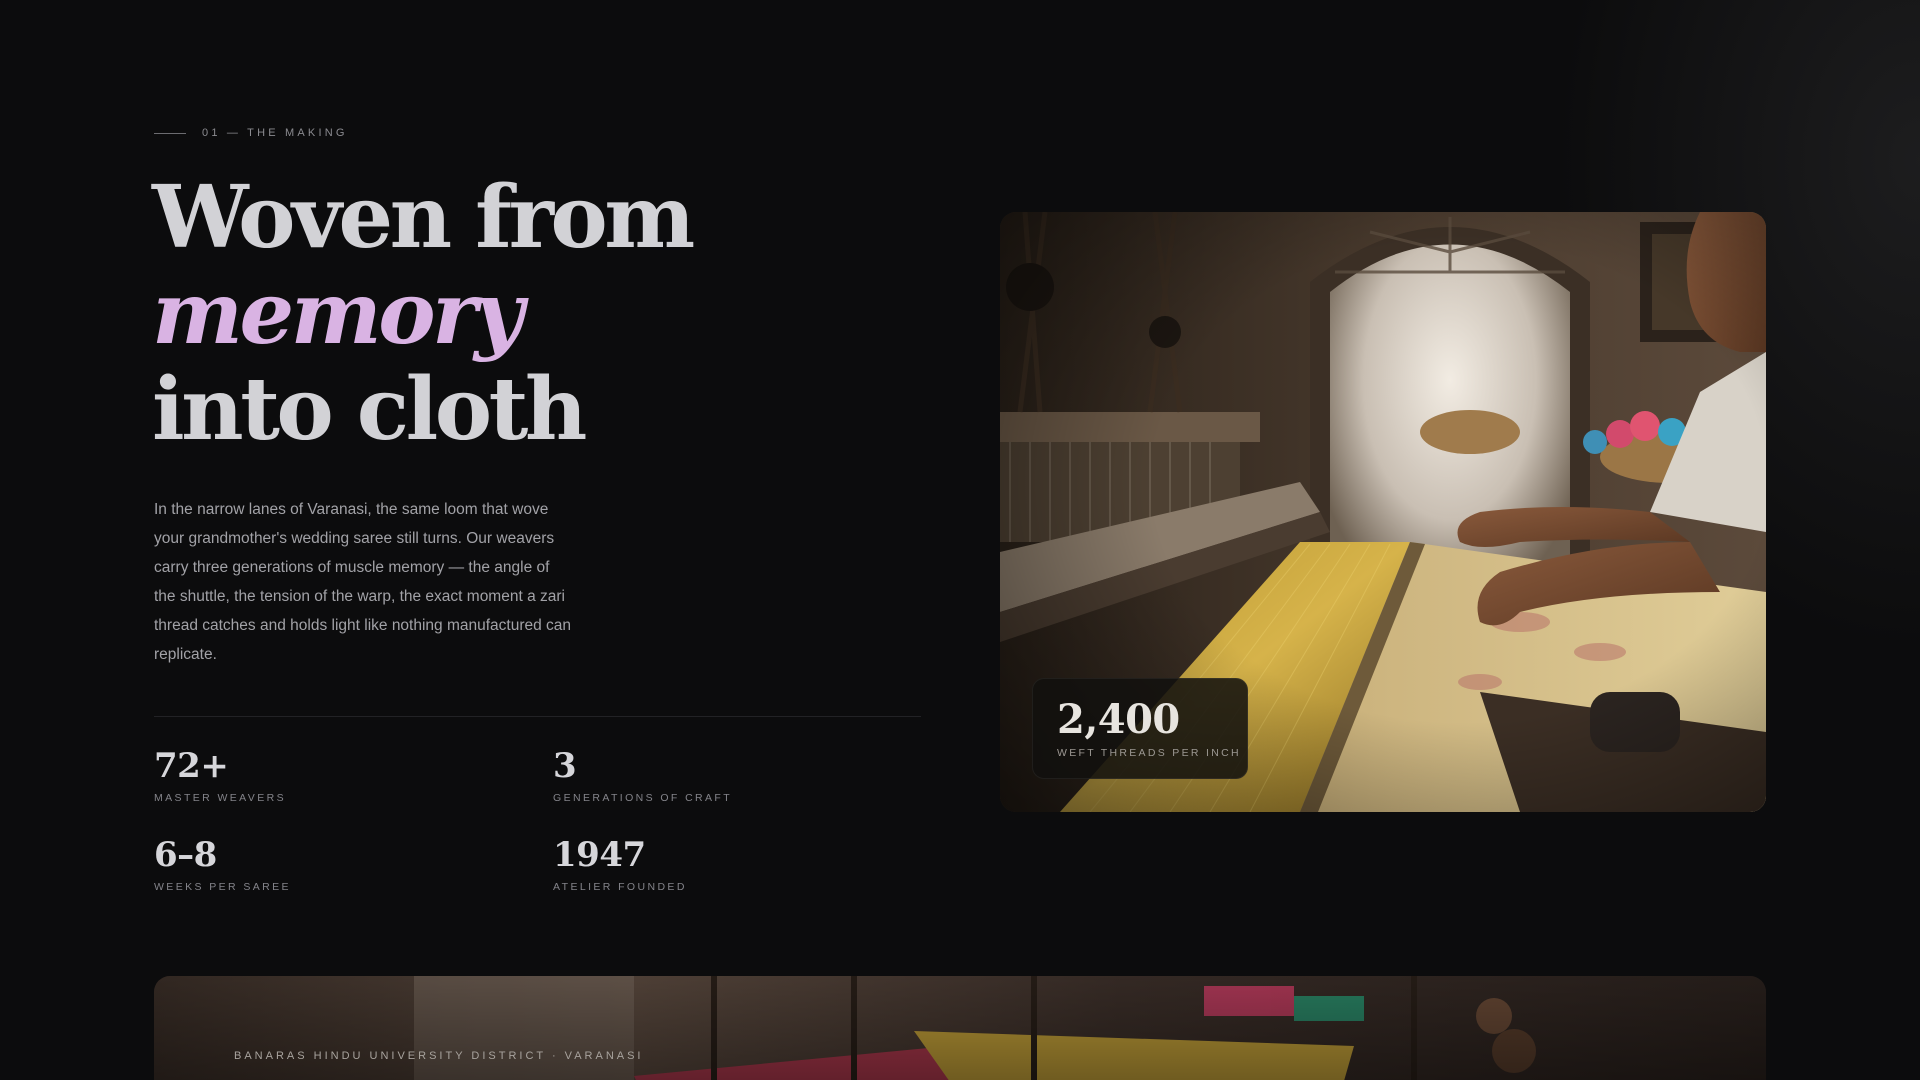  Describe the element at coordinates (423, 217) in the screenshot. I see `headline-line-1: Woven from` at that location.